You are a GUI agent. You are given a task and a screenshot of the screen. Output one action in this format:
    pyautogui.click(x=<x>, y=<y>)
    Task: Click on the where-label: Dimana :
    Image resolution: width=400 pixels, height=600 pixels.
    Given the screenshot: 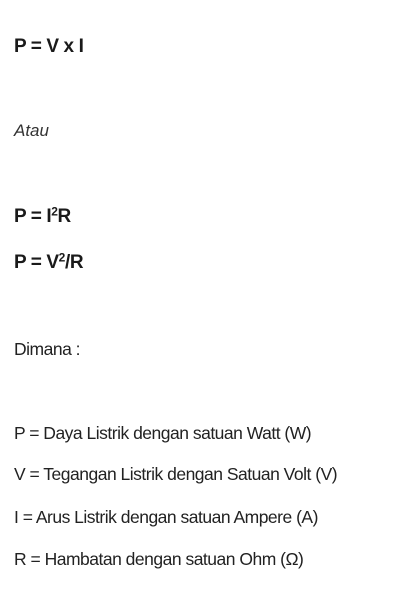 What is the action you would take?
    pyautogui.click(x=47, y=349)
    